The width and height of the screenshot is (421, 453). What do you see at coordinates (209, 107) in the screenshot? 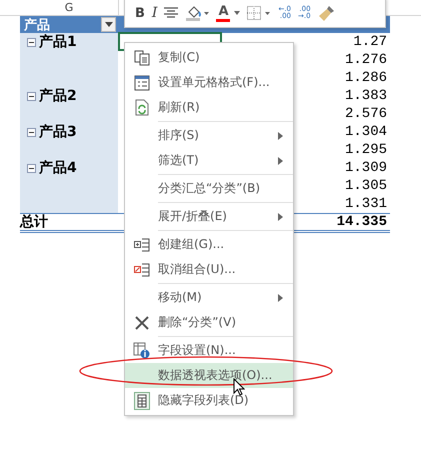
I see `menu-item: 刷新(R)` at bounding box center [209, 107].